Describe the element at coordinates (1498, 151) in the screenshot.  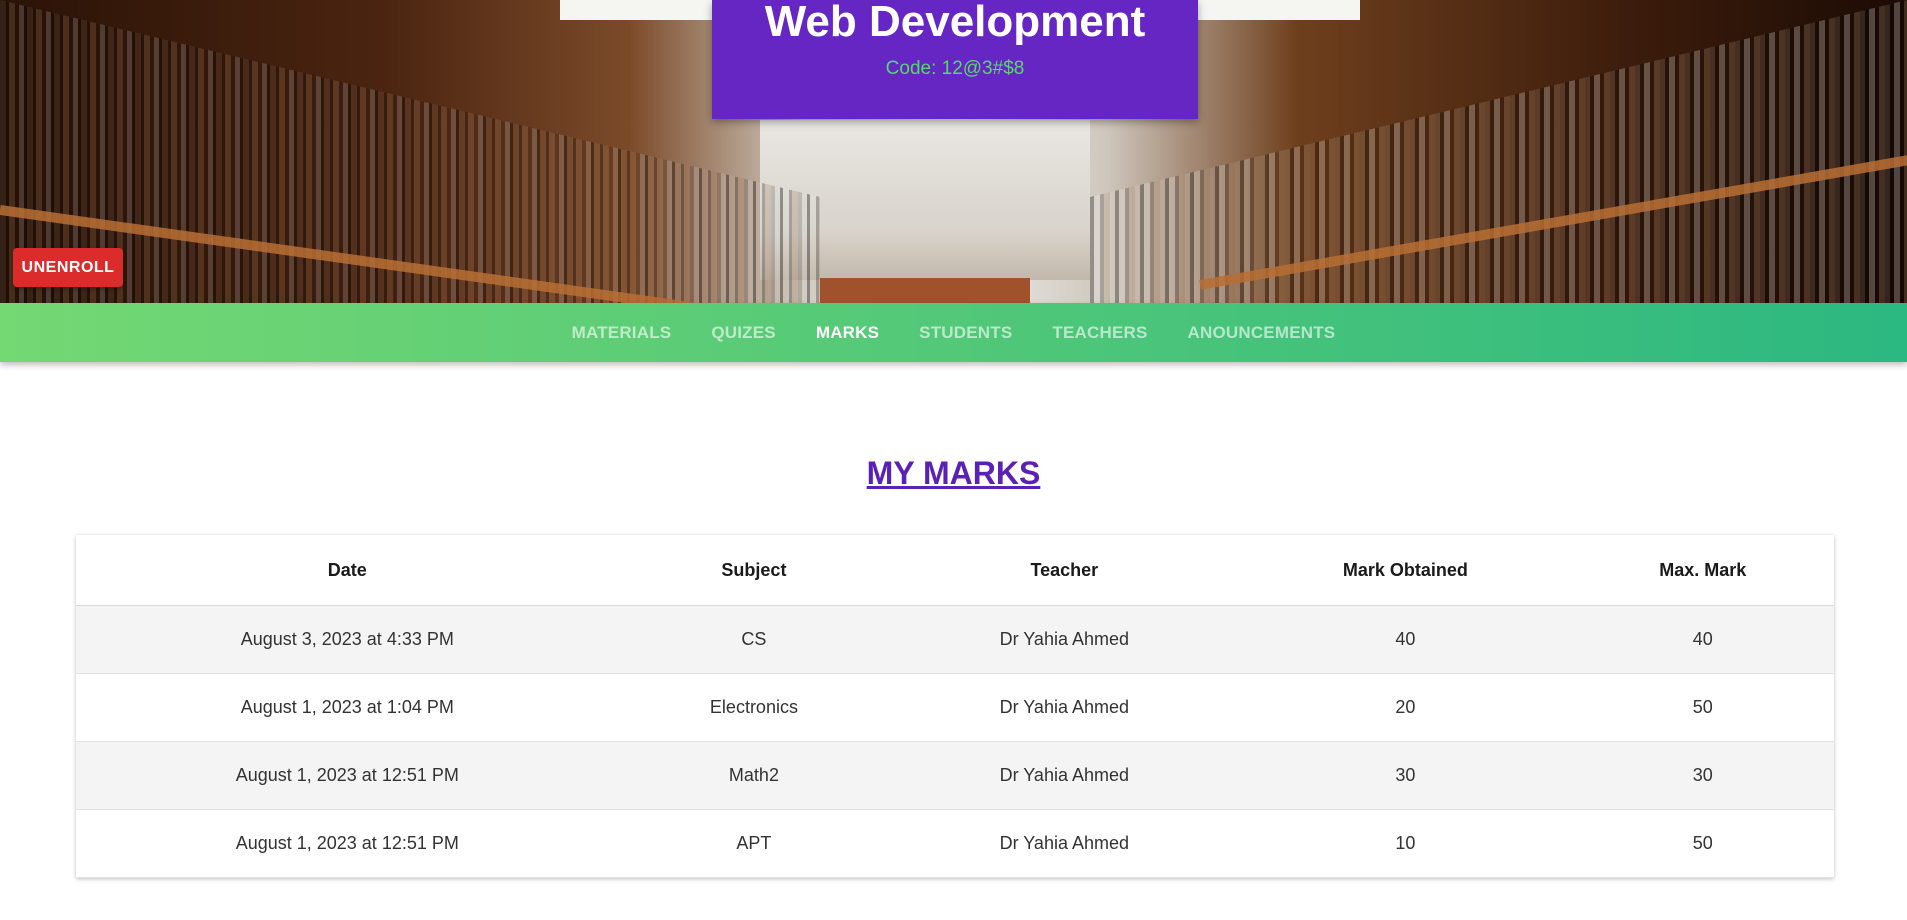
I see `banner-right-bookshelf` at that location.